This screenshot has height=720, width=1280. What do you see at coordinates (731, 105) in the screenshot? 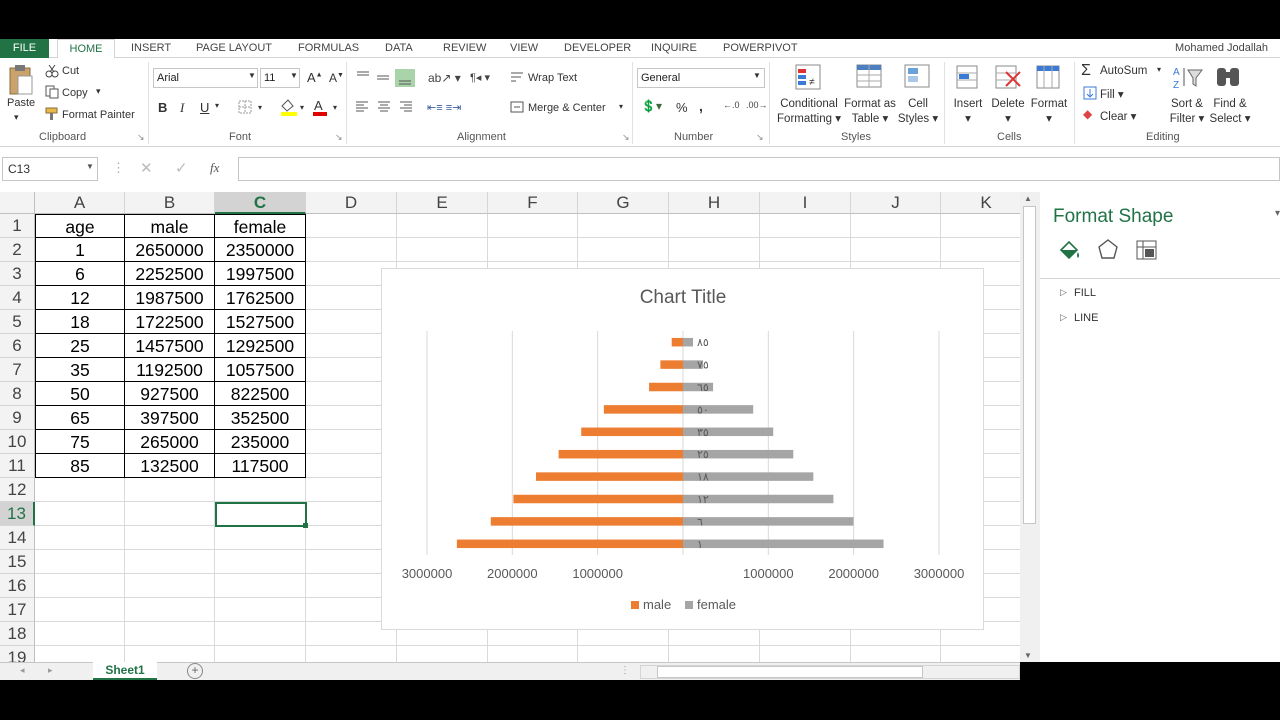
I see `increase-decimal-icon: ←.0` at bounding box center [731, 105].